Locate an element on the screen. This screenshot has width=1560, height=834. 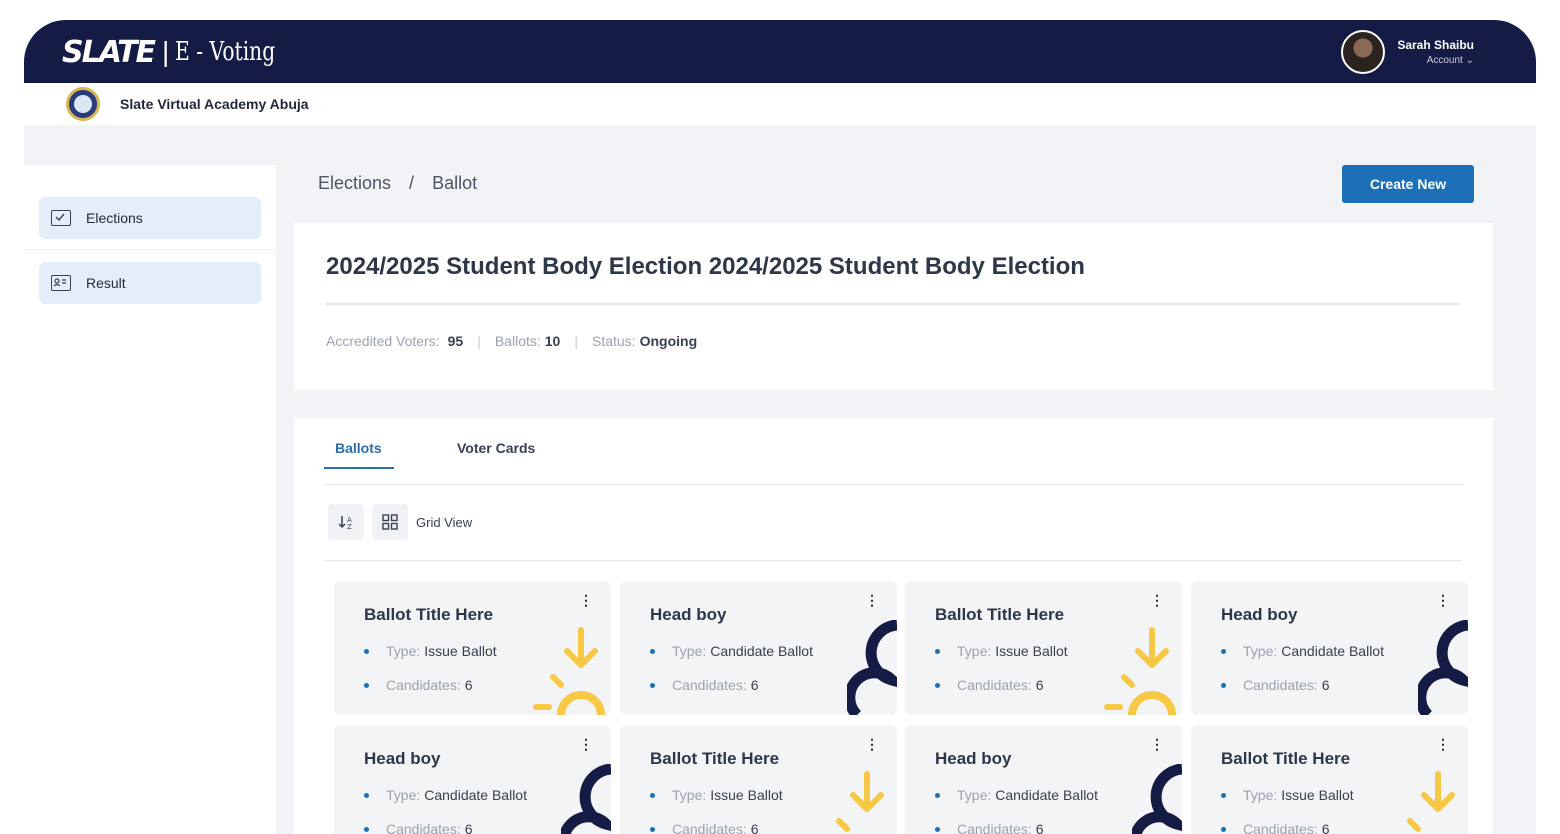
title-divider is located at coordinates (893, 304).